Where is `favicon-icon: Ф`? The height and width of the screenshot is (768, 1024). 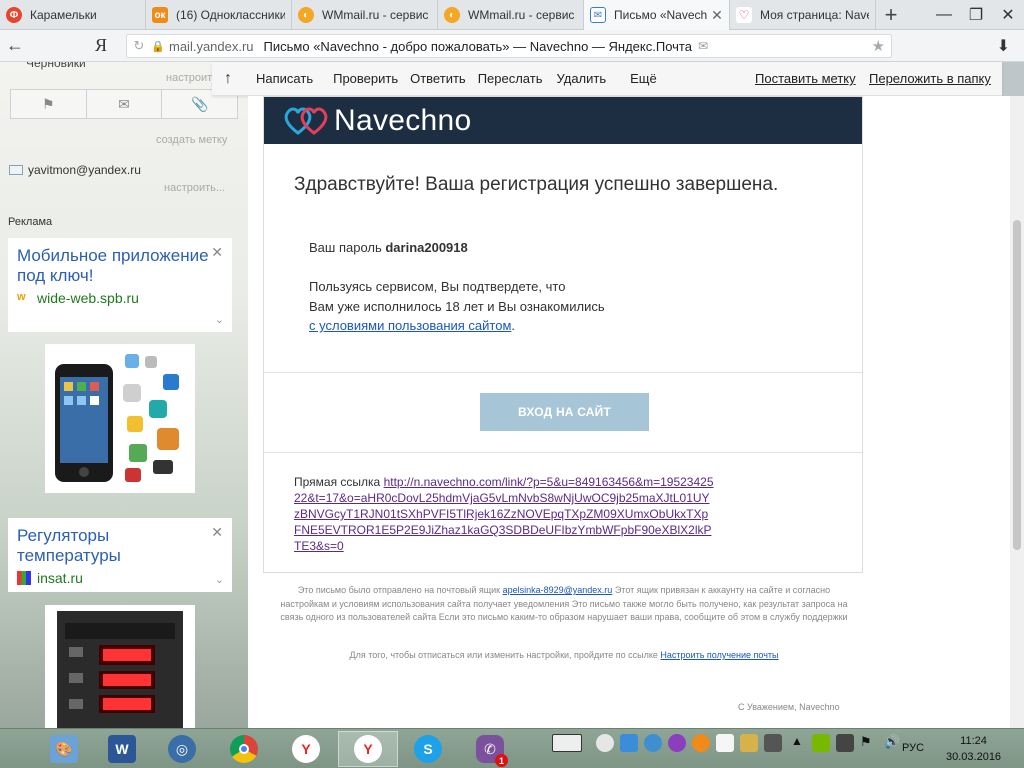 favicon-icon: Ф is located at coordinates (14, 15).